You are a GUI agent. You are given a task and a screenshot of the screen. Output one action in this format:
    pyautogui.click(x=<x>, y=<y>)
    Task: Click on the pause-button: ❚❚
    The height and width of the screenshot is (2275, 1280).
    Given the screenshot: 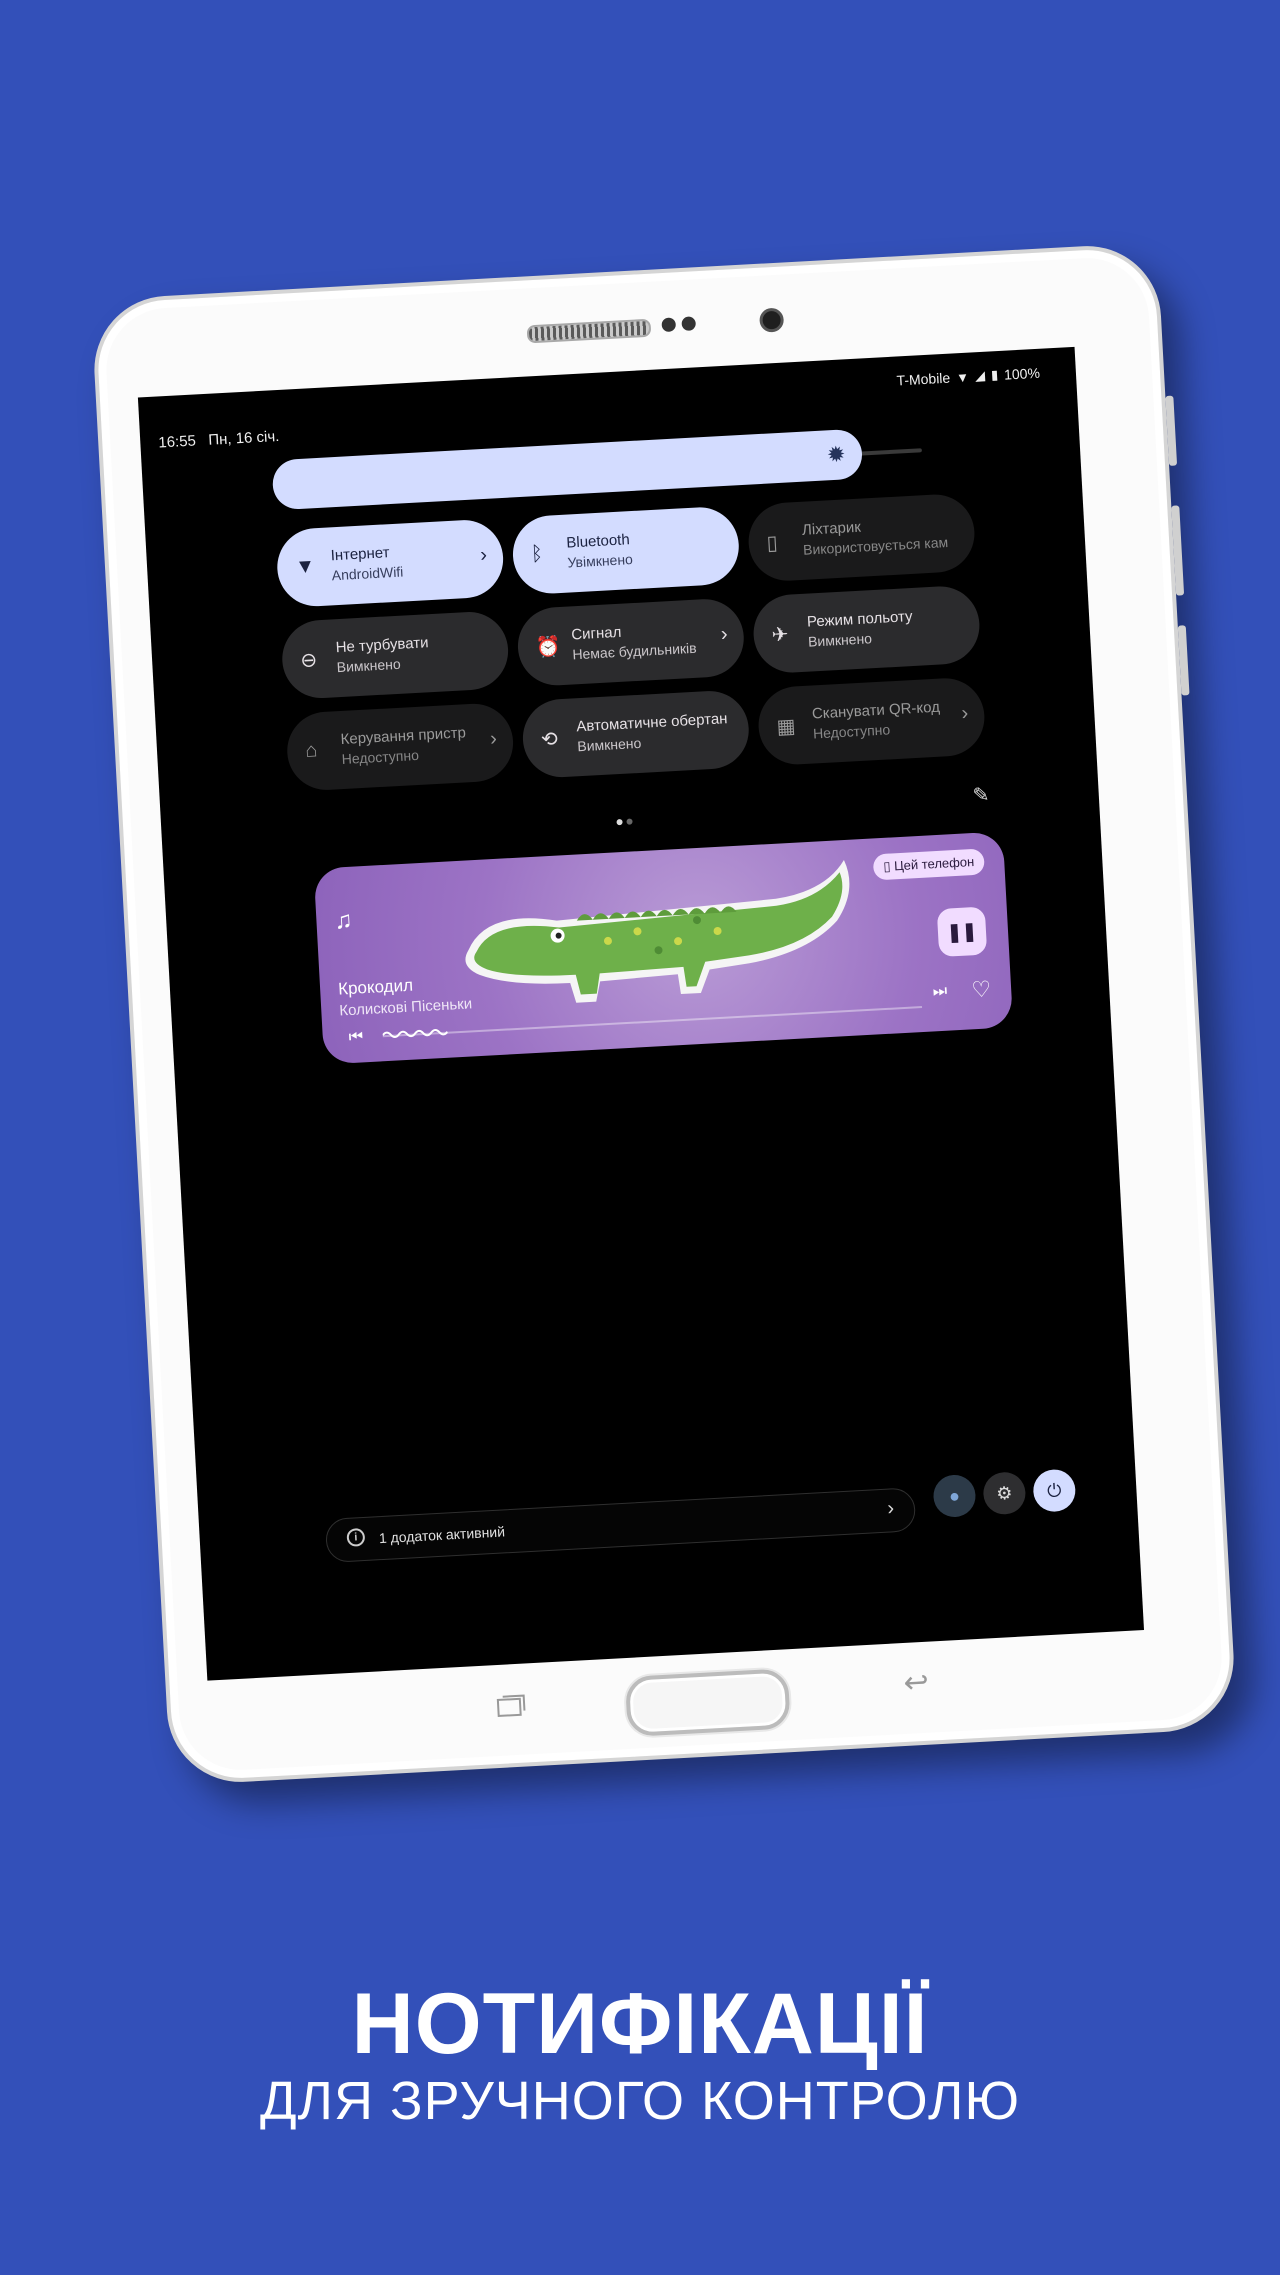 What is the action you would take?
    pyautogui.click(x=962, y=932)
    